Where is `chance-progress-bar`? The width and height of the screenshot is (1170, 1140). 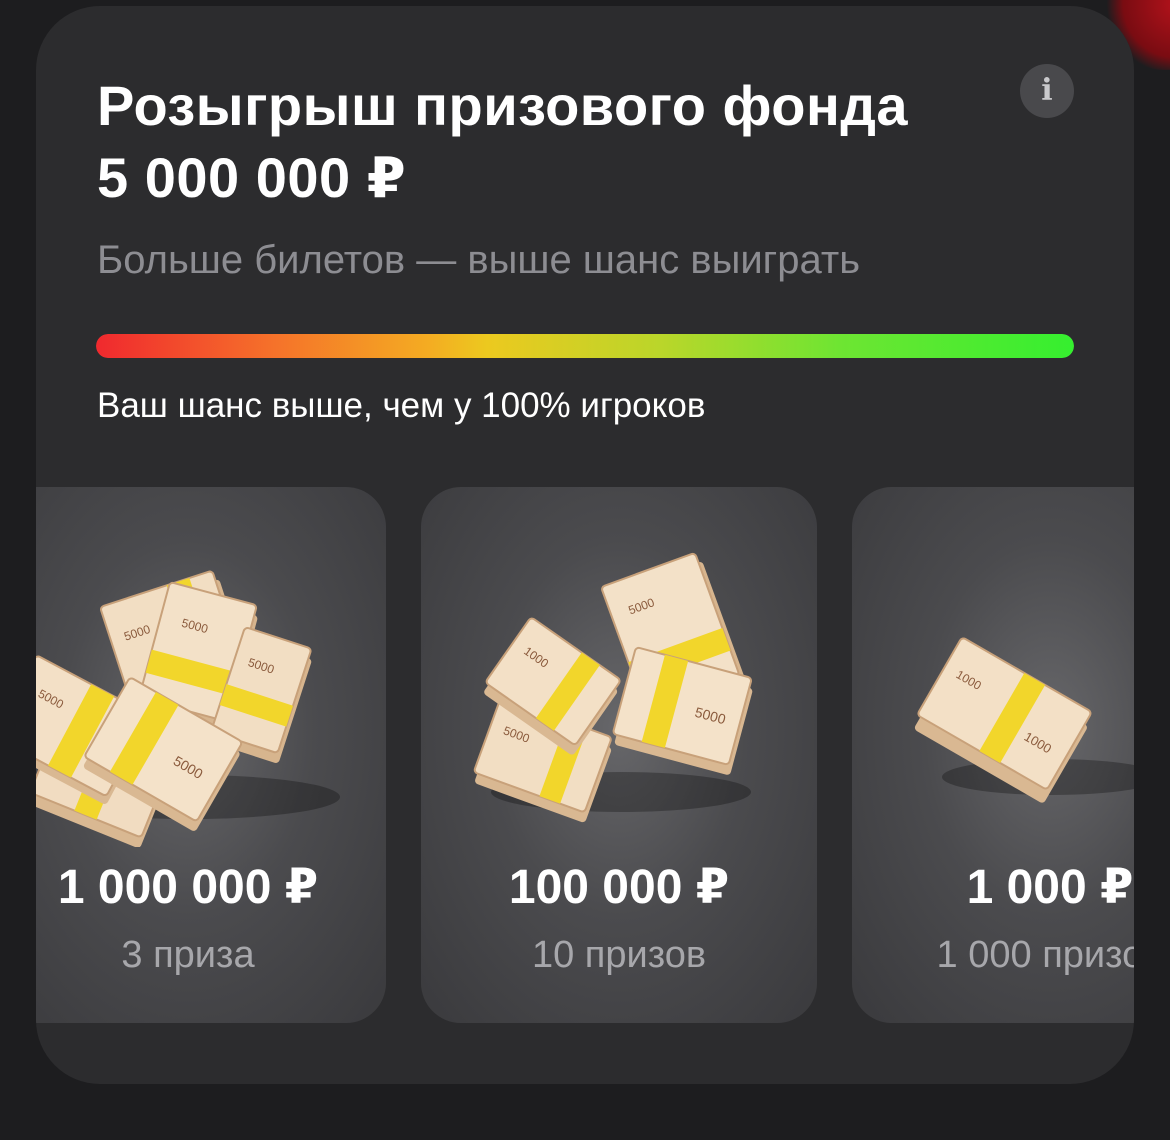
chance-progress-bar is located at coordinates (585, 346).